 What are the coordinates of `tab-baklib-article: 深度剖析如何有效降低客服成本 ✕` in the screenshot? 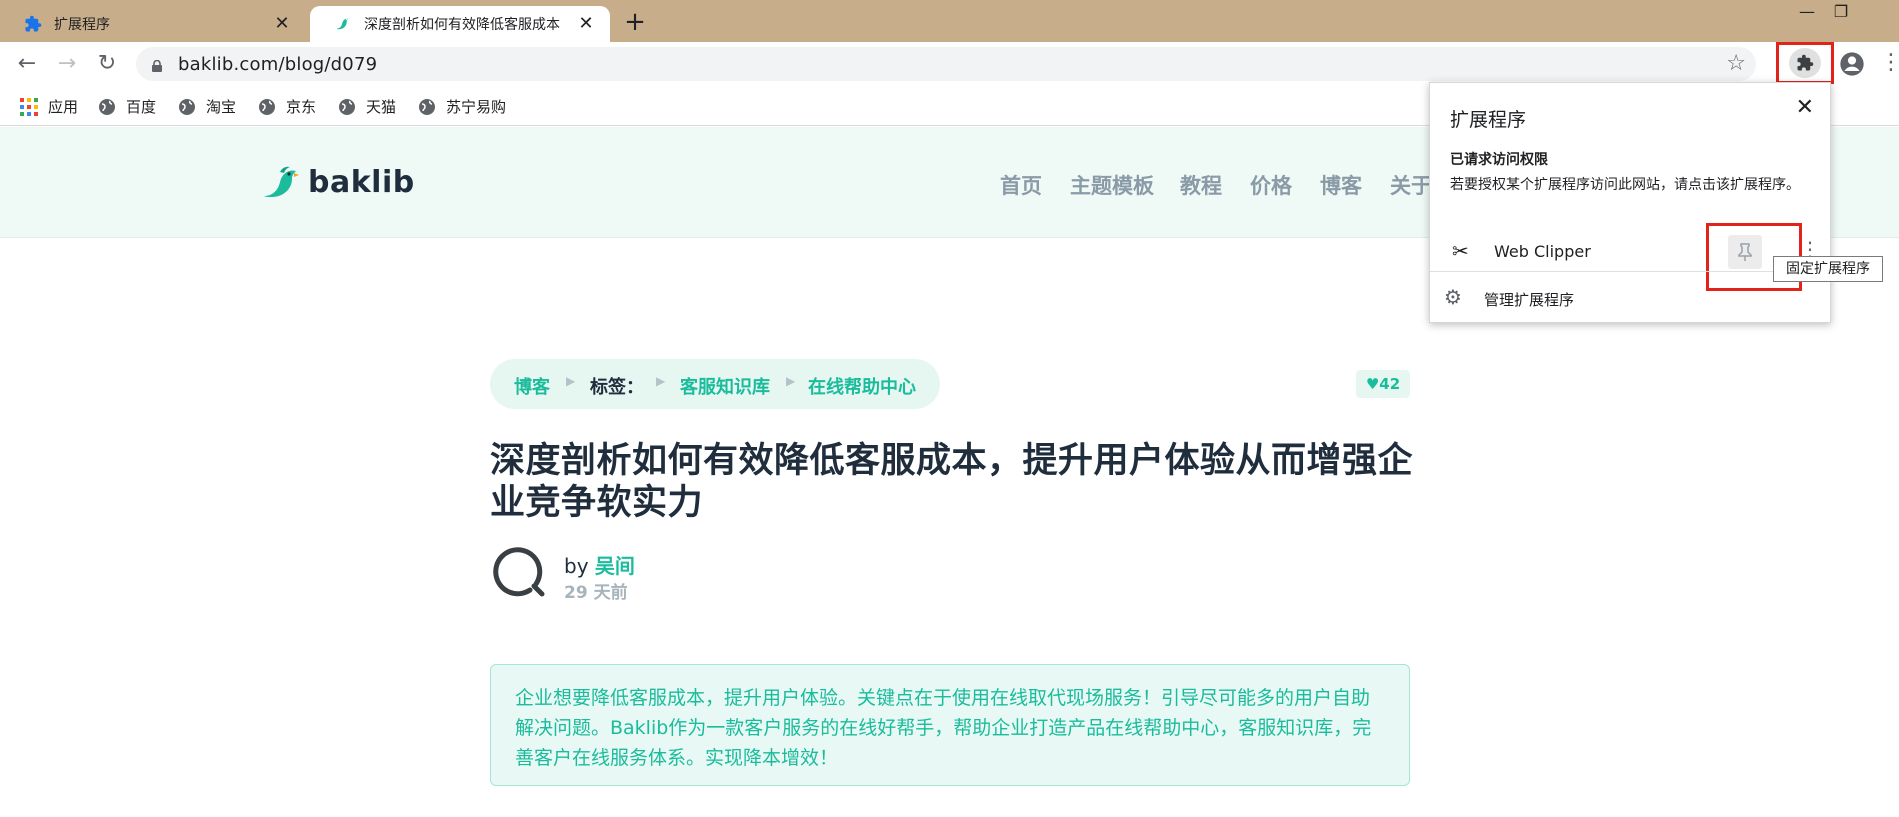 It's located at (460, 24).